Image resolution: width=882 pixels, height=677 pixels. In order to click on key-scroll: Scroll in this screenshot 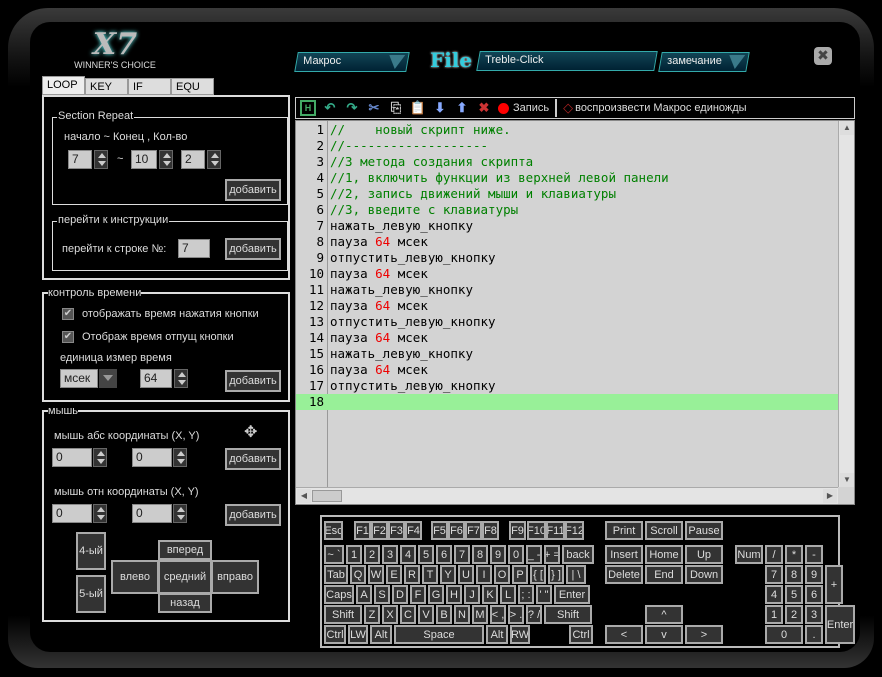, I will do `click(664, 530)`.